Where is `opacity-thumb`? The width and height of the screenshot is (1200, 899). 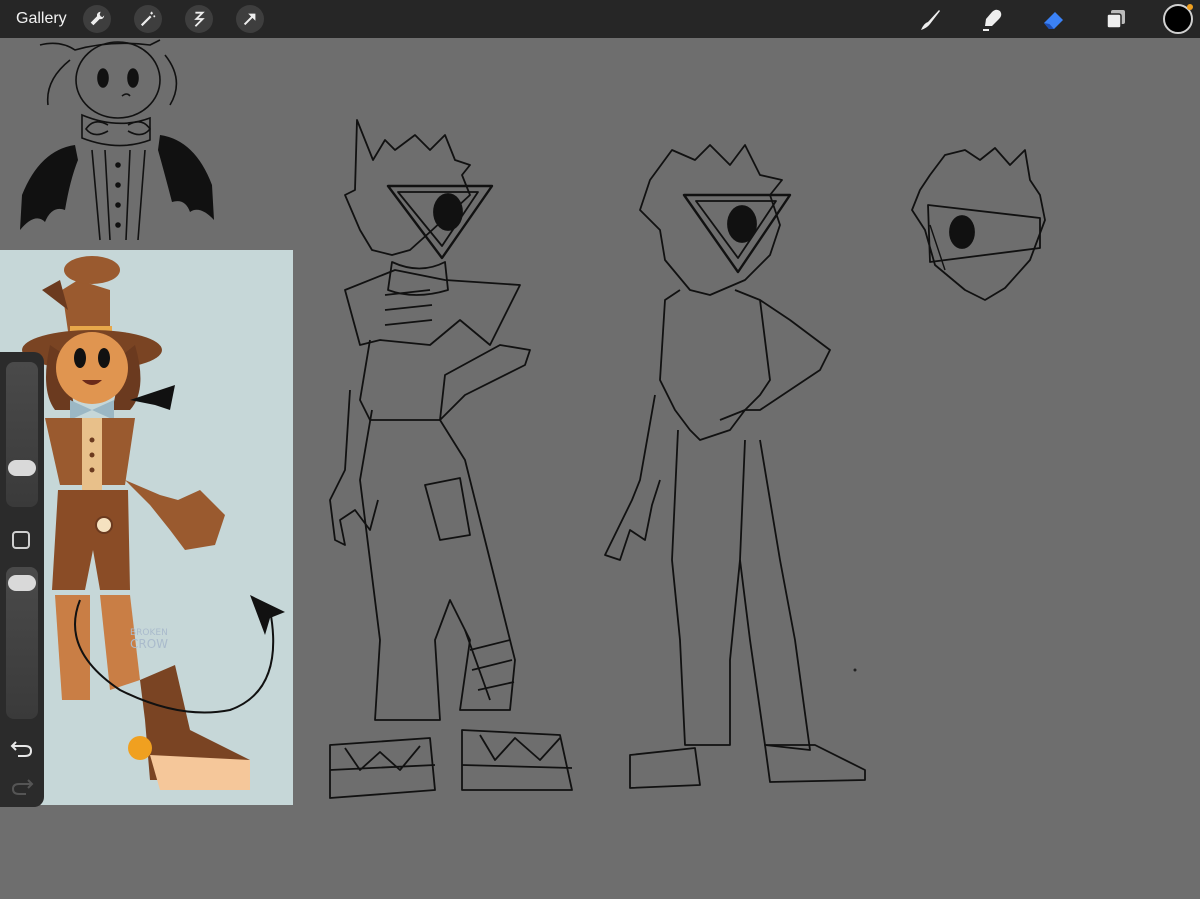
opacity-thumb is located at coordinates (22, 583).